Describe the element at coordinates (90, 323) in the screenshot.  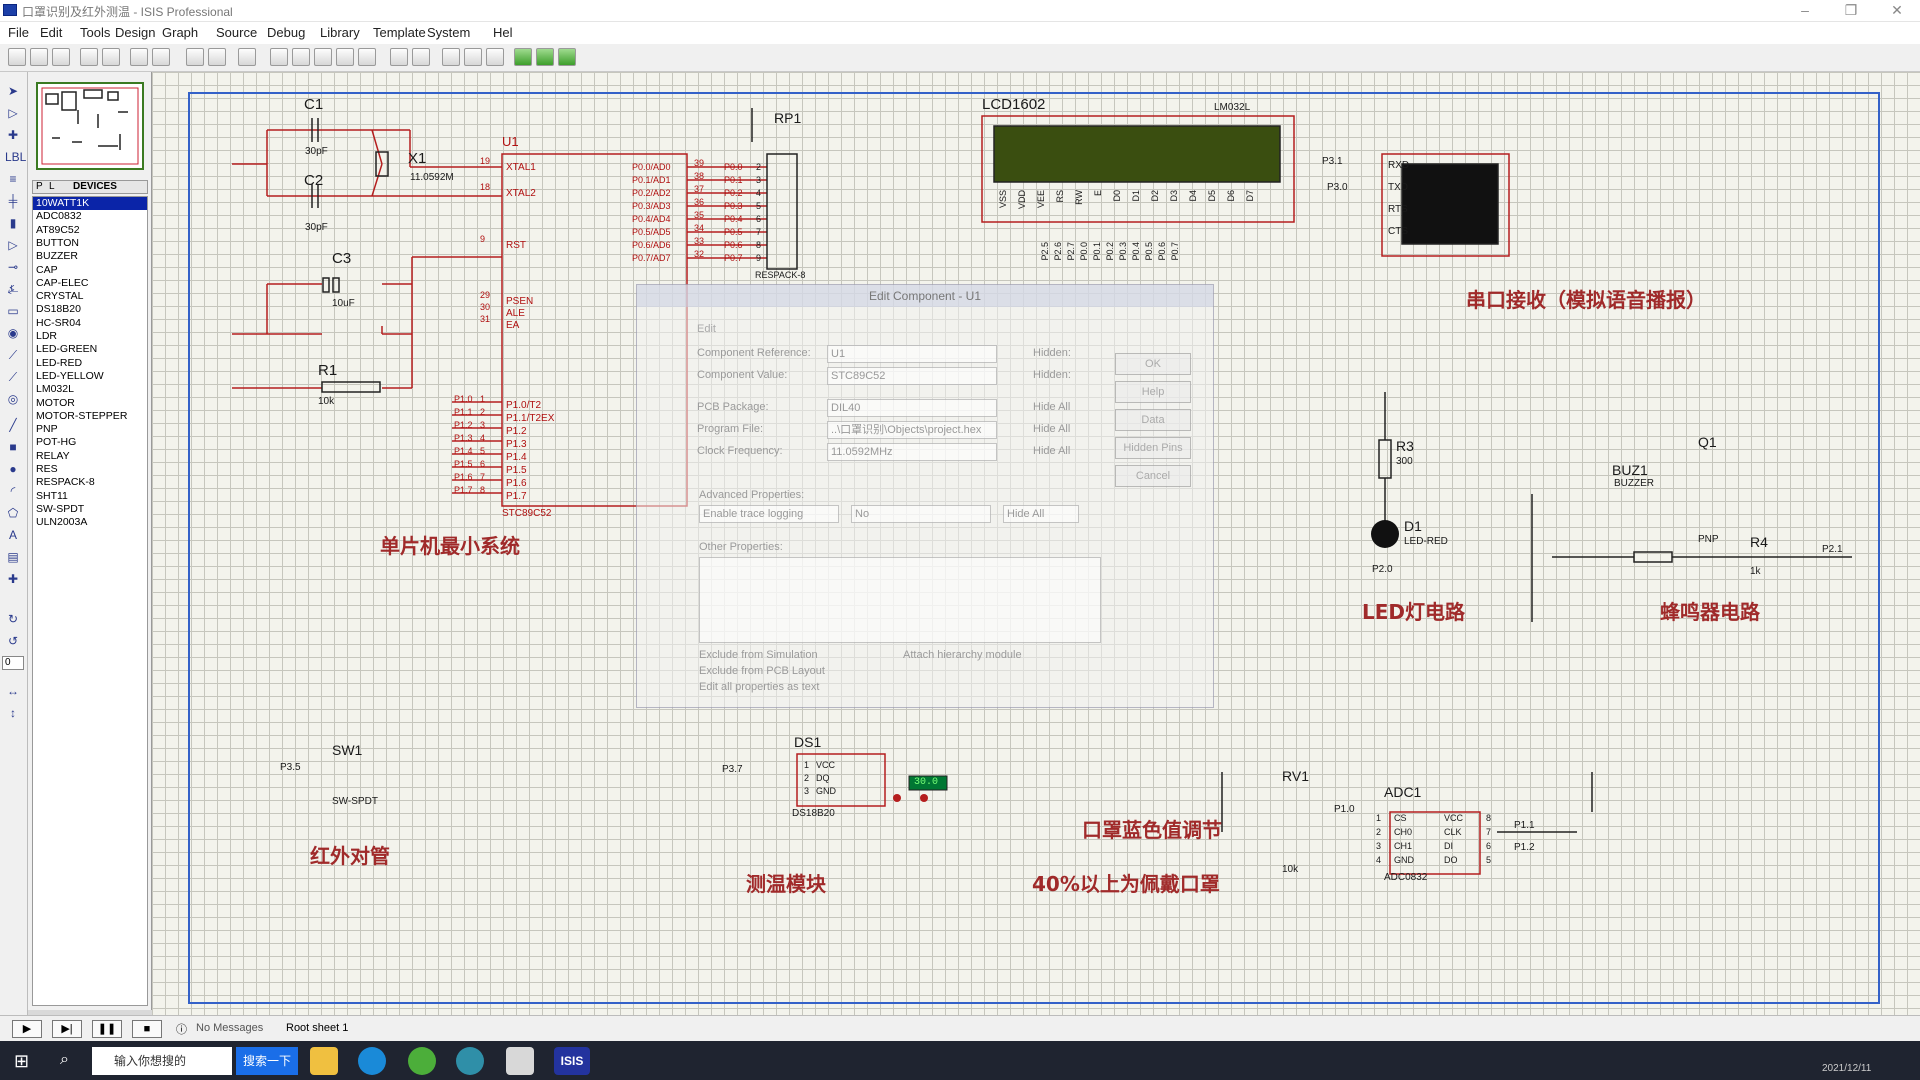
I see `device-list-item: HC-SR04` at that location.